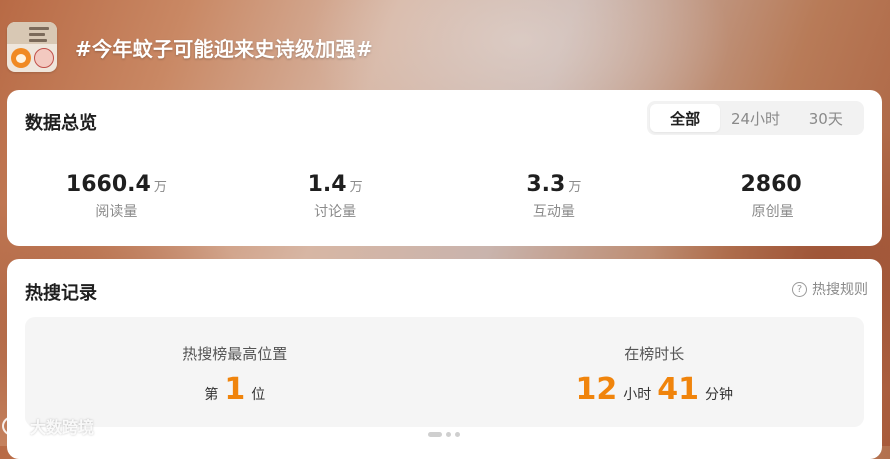 The height and width of the screenshot is (459, 890). I want to click on tab-30d: 30天, so click(826, 118).